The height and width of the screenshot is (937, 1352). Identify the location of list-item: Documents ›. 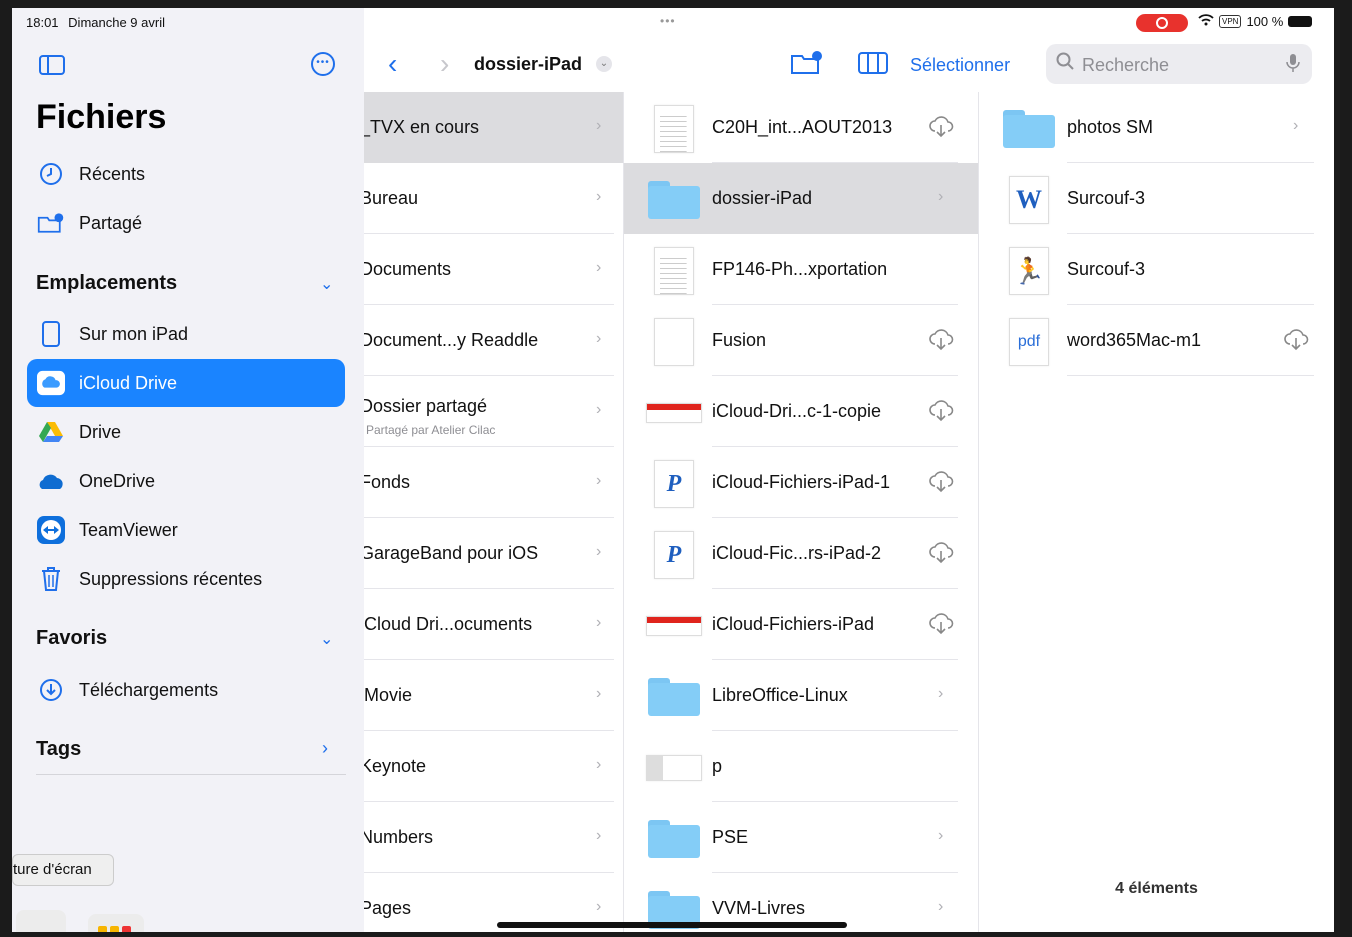
(493, 269).